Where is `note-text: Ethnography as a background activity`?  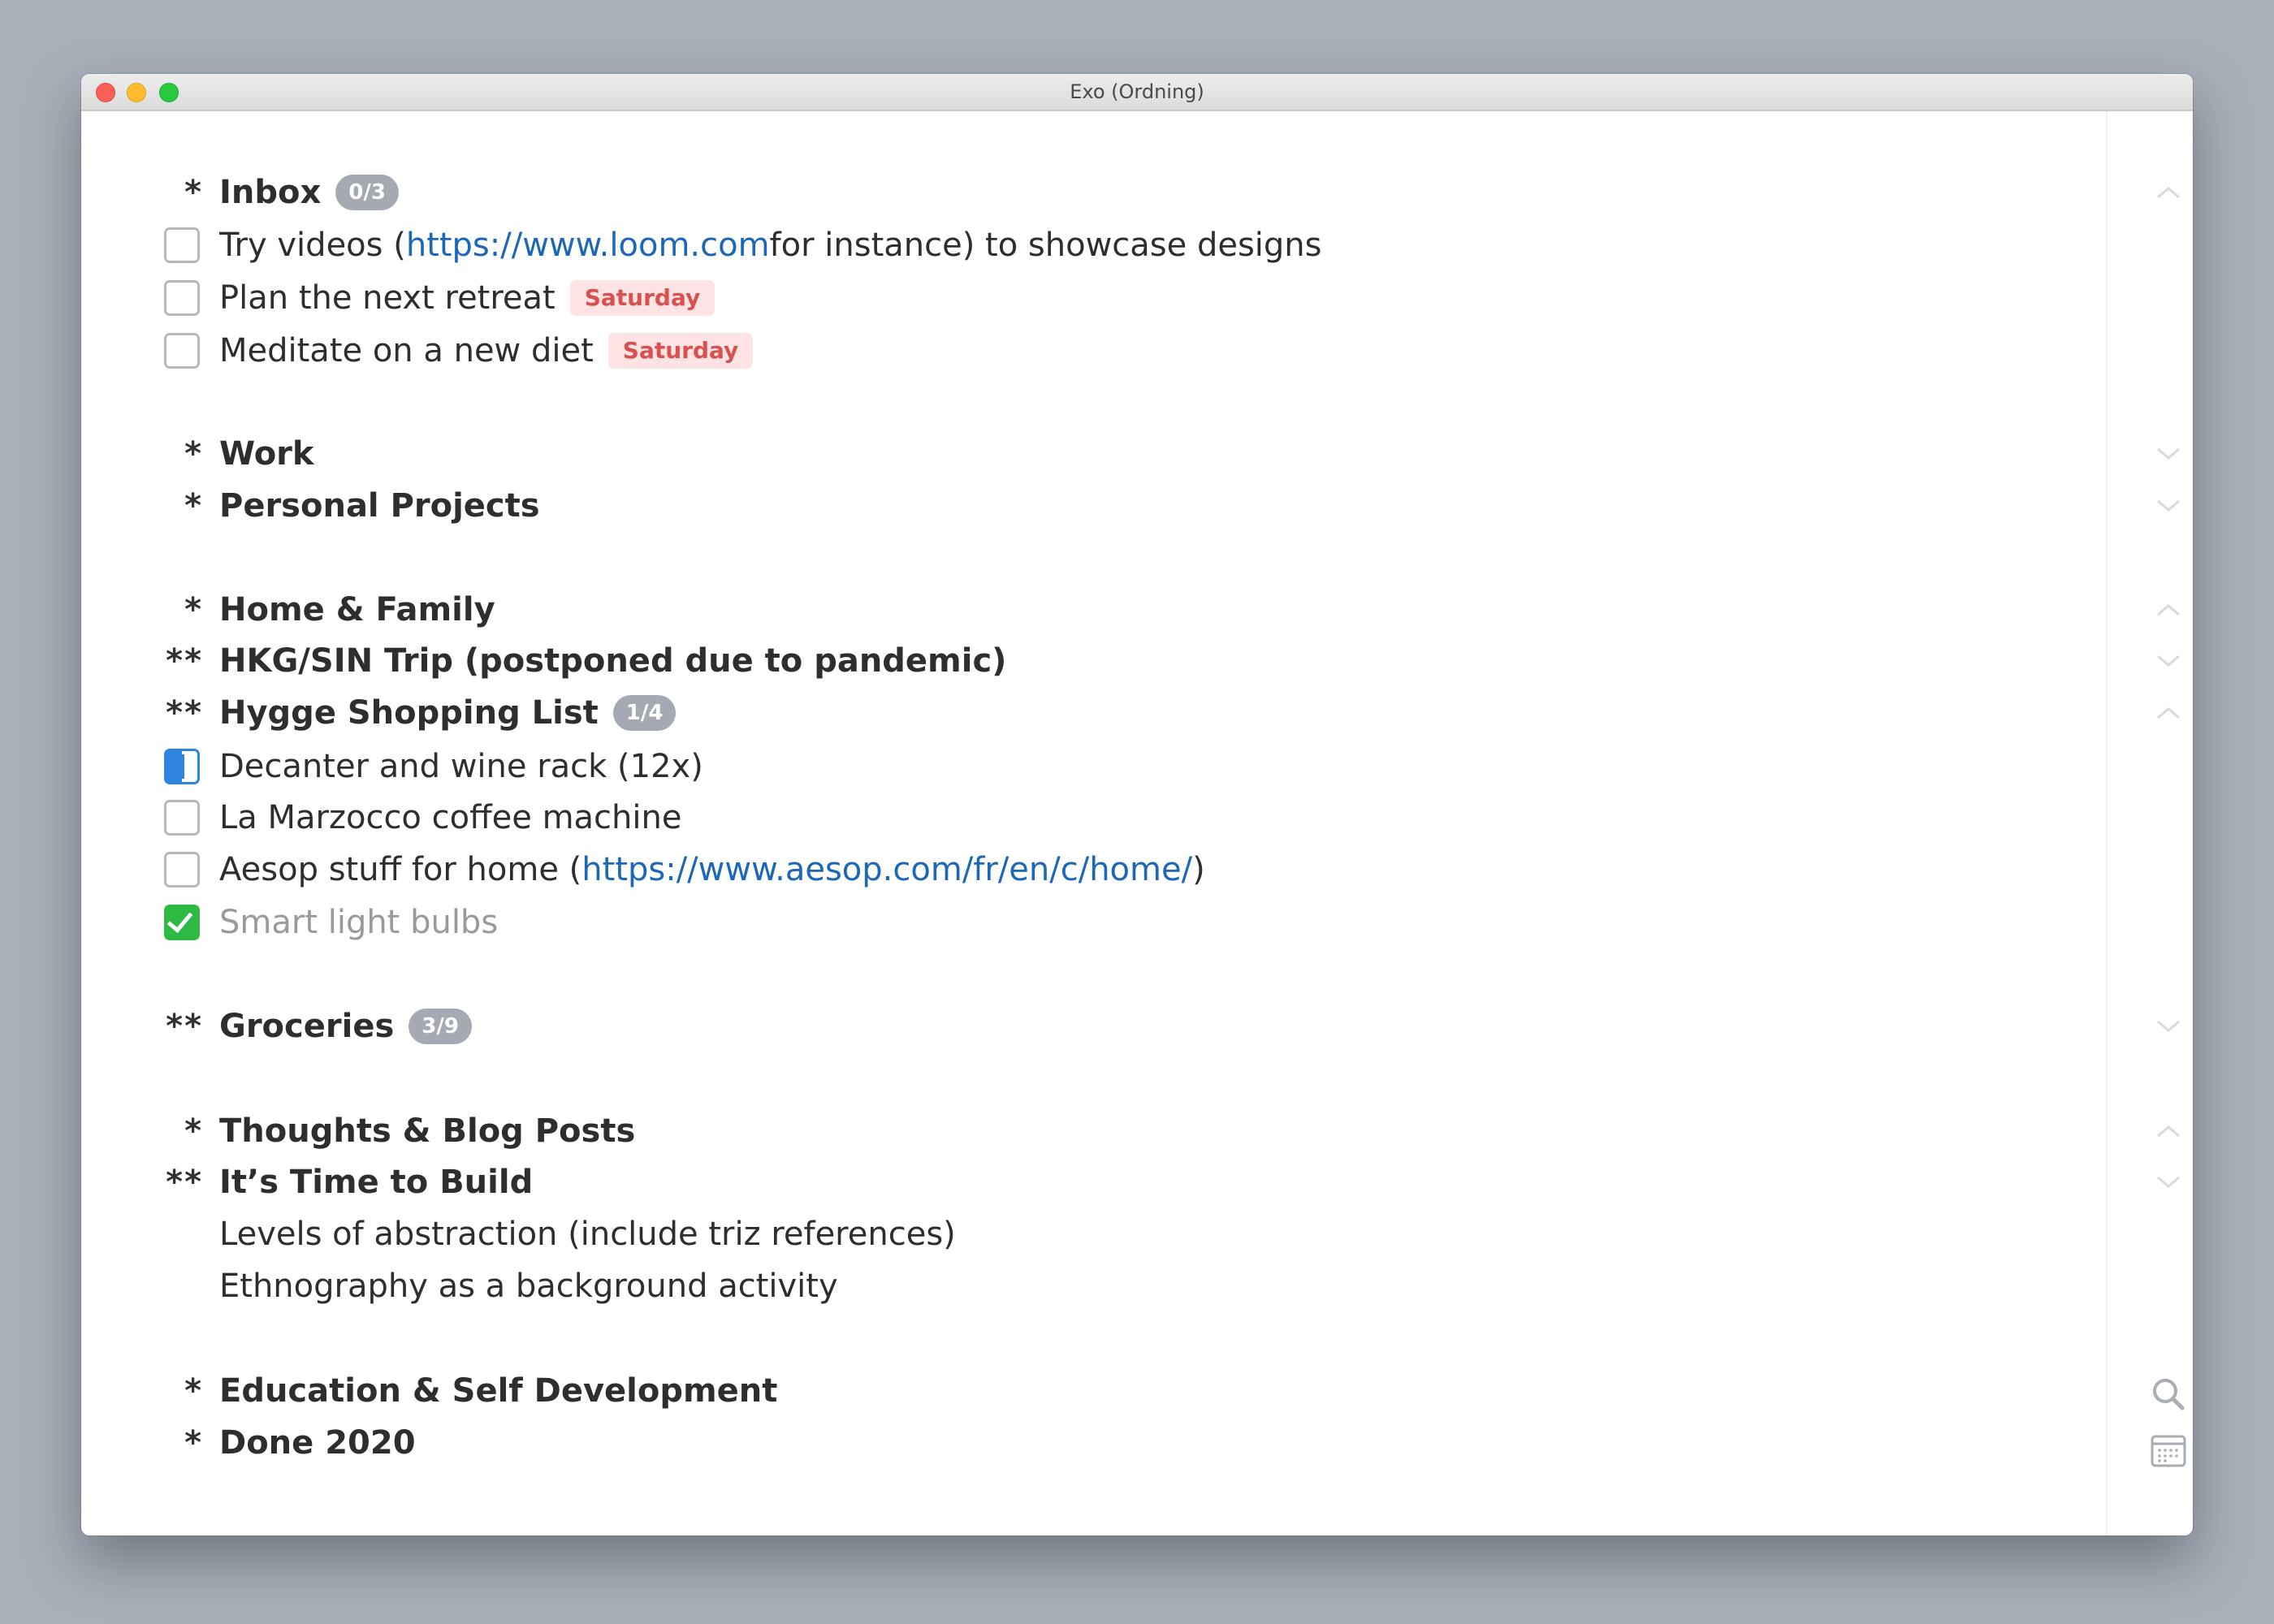 note-text: Ethnography as a background activity is located at coordinates (528, 1287).